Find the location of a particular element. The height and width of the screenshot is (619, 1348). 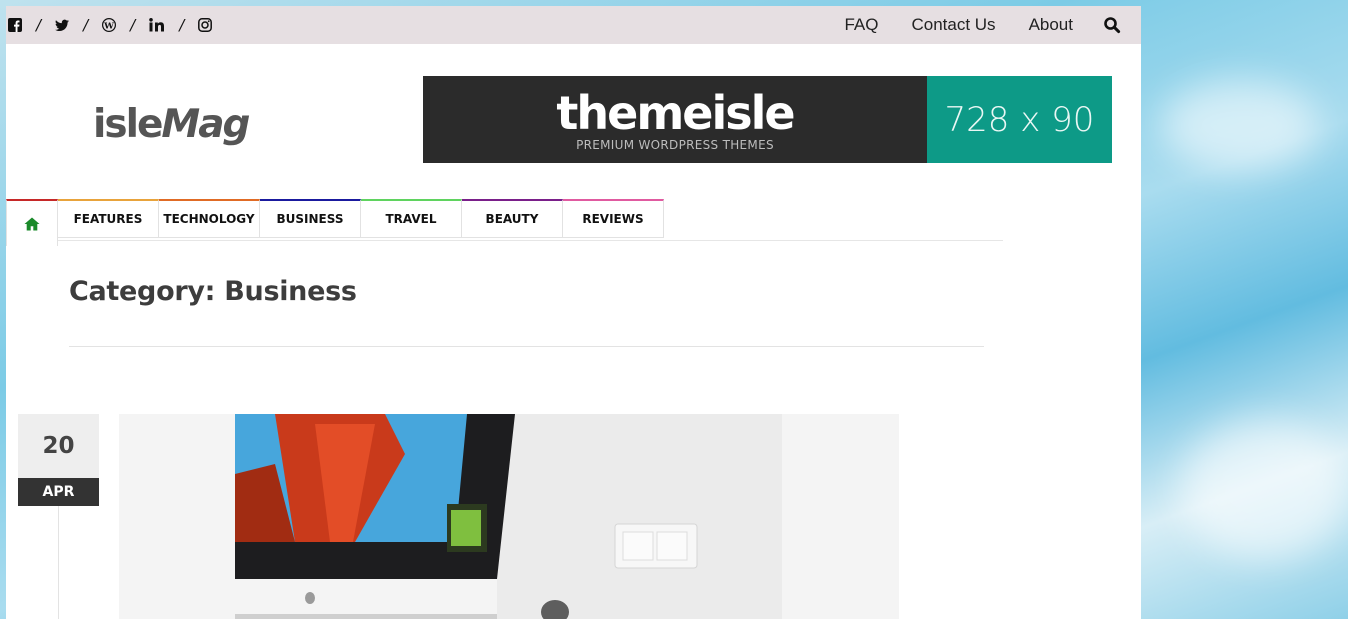

instagram-icon is located at coordinates (205, 25).